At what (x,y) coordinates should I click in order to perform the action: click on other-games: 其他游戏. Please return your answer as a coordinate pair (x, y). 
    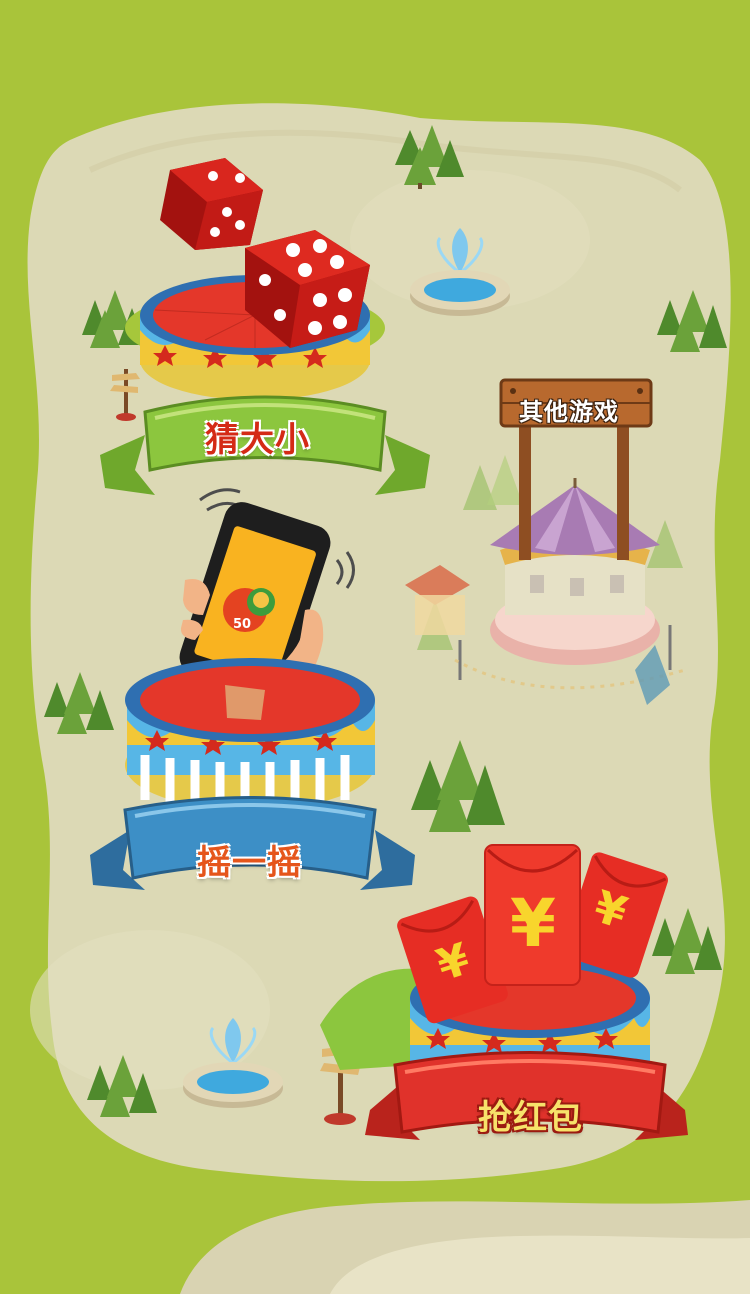
    Looking at the image, I should click on (555, 545).